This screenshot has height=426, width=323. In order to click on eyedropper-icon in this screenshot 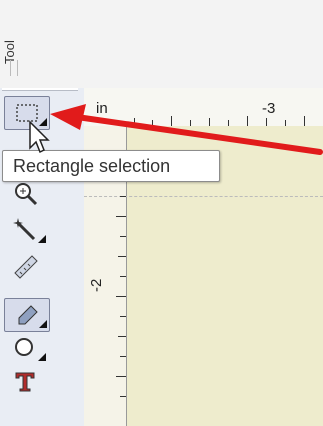, I will do `click(27, 315)`.